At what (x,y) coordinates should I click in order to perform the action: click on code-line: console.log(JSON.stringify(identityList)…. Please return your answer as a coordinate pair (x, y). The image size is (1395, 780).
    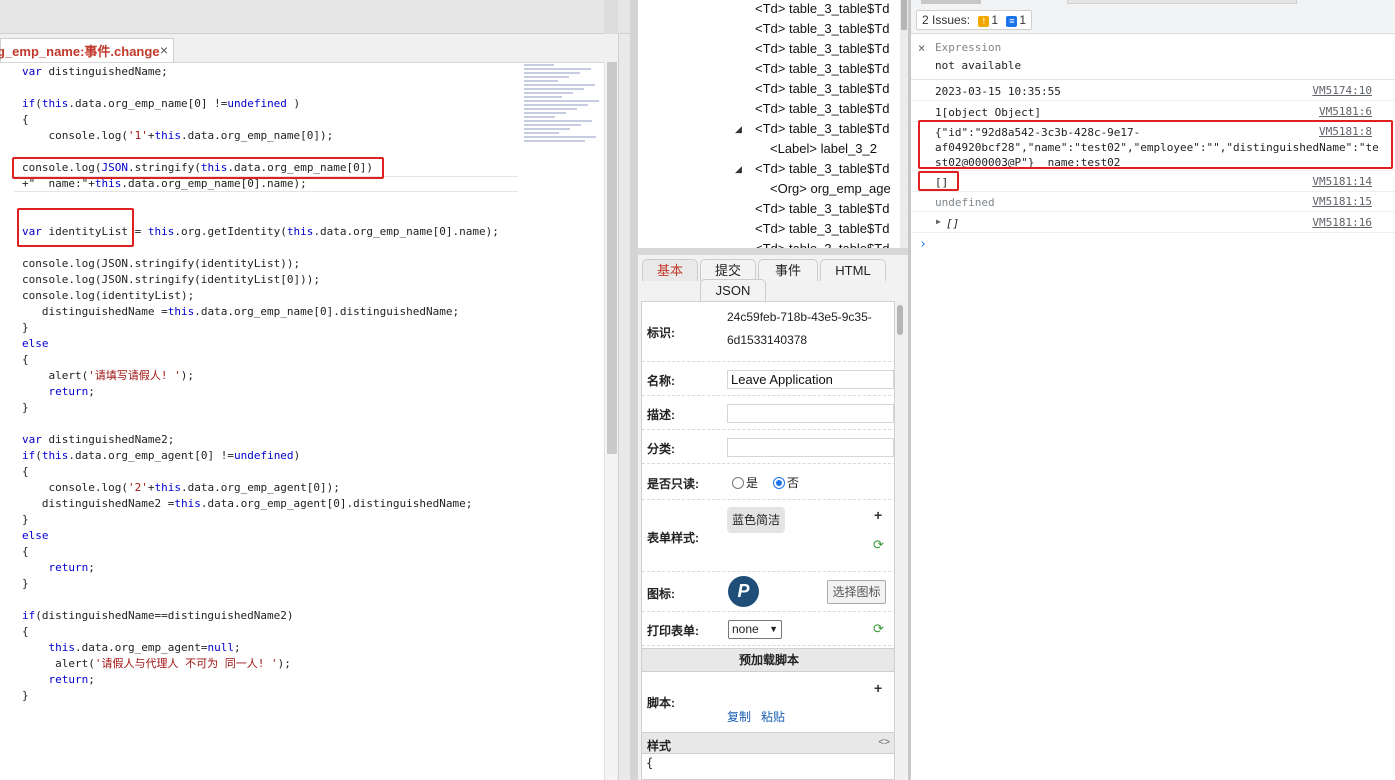
    Looking at the image, I should click on (260, 264).